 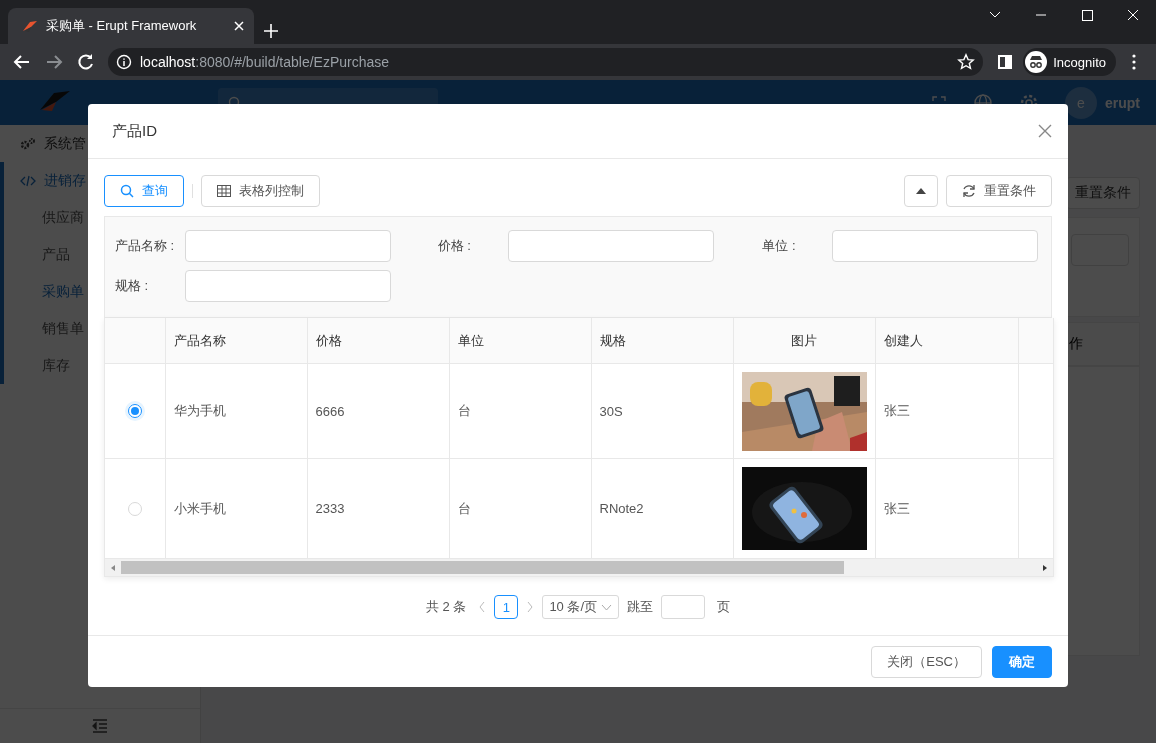 What do you see at coordinates (454, 246) in the screenshot?
I see `filter-label: 价格 :` at bounding box center [454, 246].